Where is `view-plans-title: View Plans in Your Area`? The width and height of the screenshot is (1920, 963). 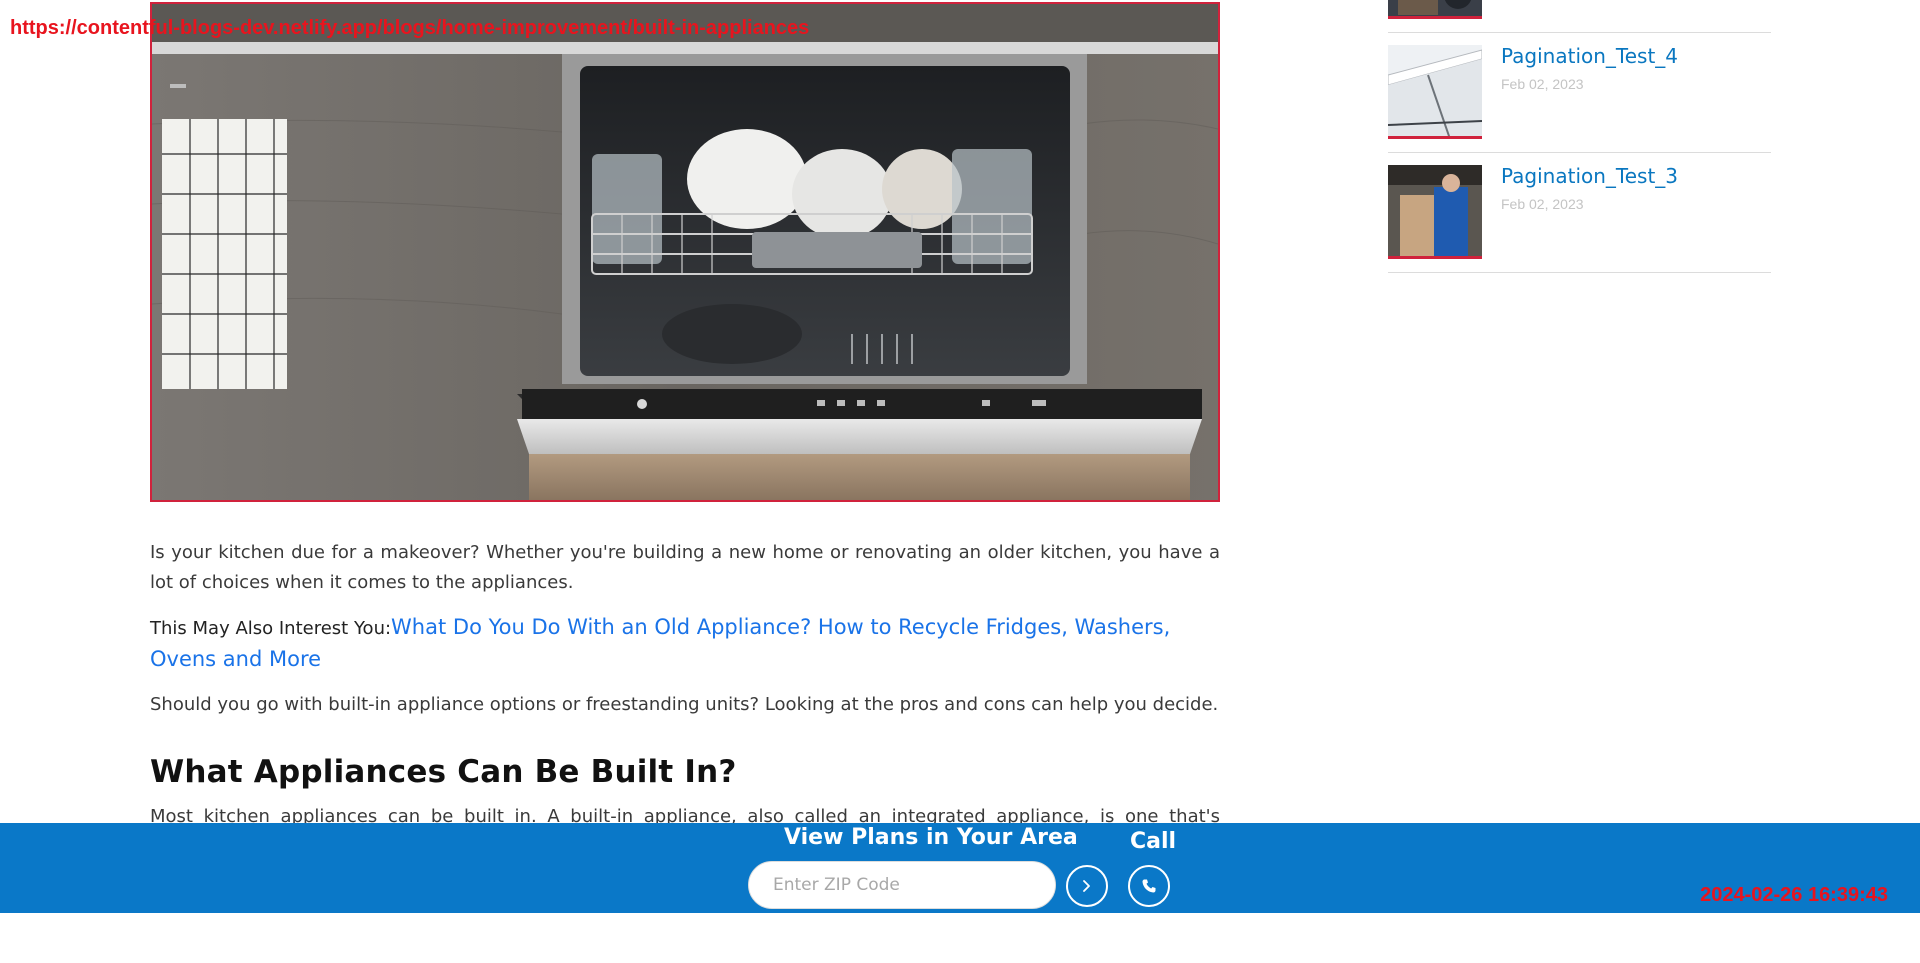 view-plans-title: View Plans in Your Area is located at coordinates (931, 837).